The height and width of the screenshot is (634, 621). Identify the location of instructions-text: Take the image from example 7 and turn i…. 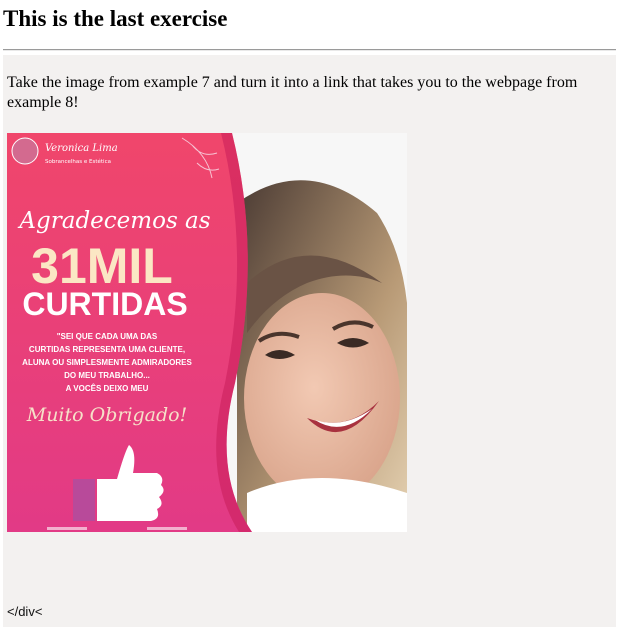
(292, 92).